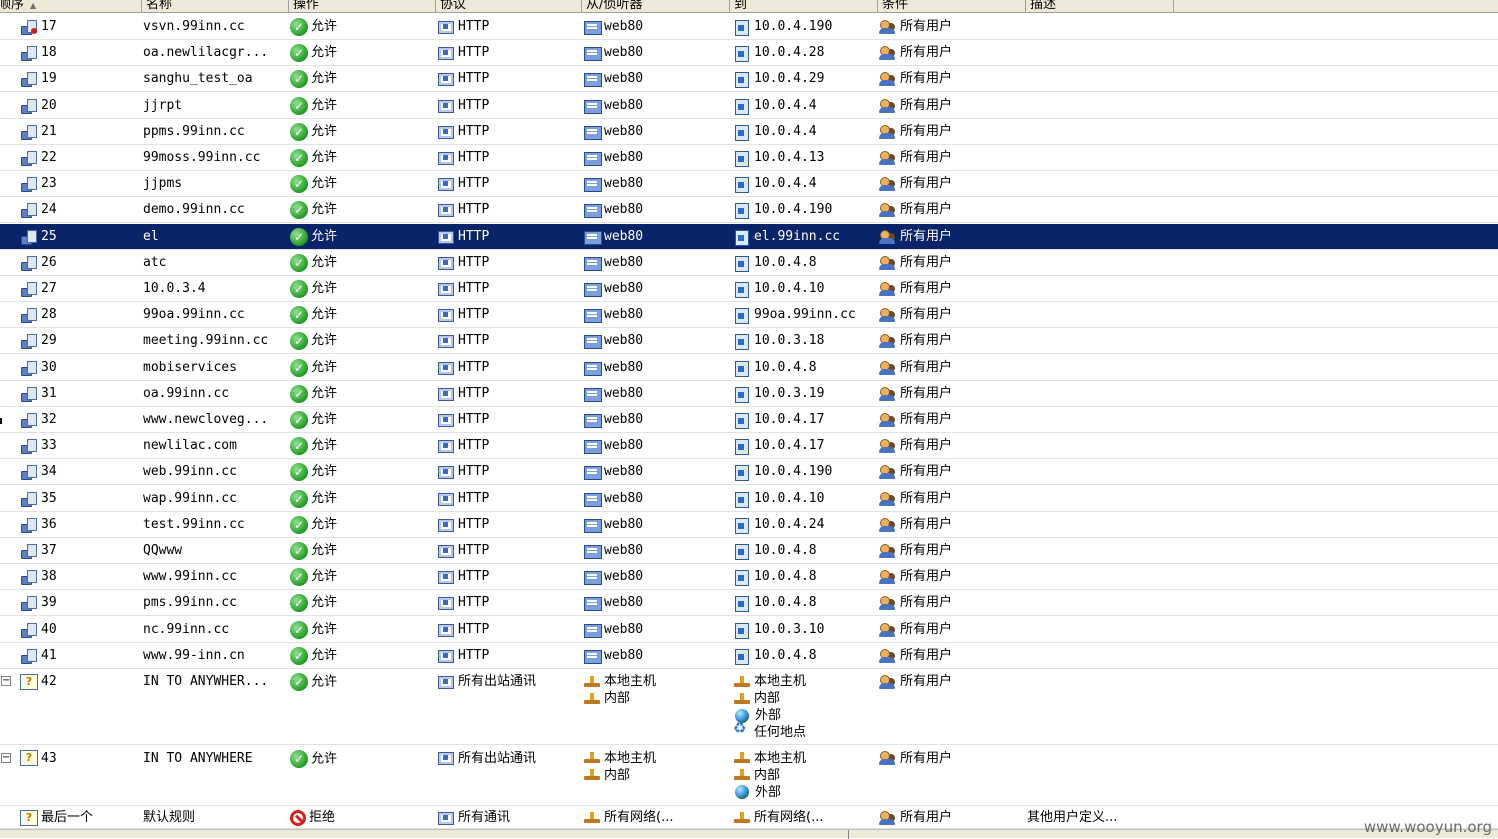 The width and height of the screenshot is (1498, 839). I want to click on table-row: 25 el ✓ 允许 HTTP web80 el.99inn.cc 所有用户, so click(749, 236).